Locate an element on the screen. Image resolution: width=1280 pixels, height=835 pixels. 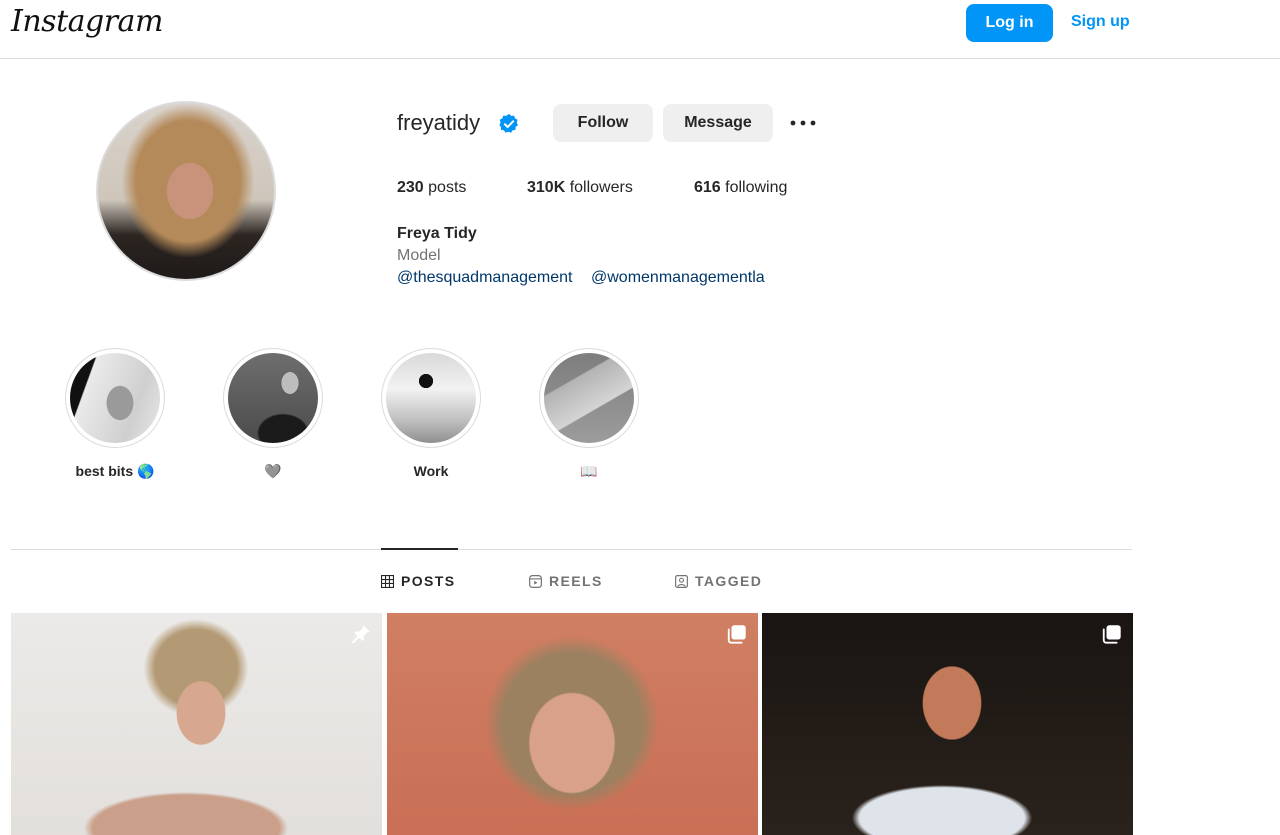
tab-tagged-label: TAGGED is located at coordinates (729, 581).